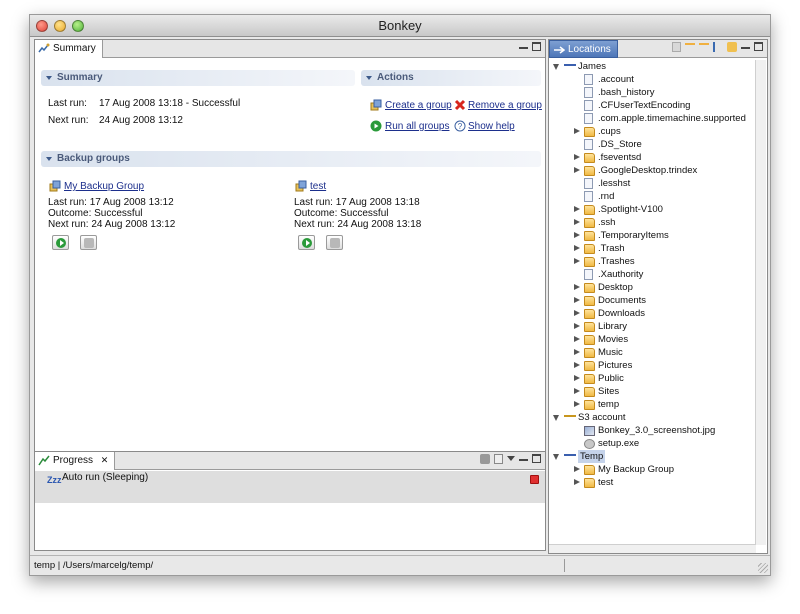  I want to click on tree-row: .TemporaryItems, so click(652, 235).